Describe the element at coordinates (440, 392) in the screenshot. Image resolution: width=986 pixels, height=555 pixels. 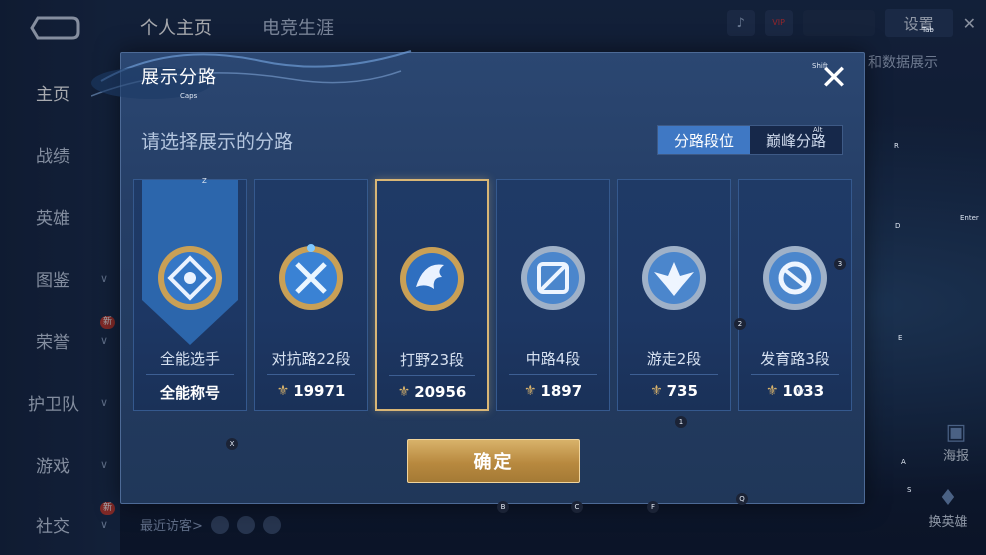
I see `lane-stat-value: 20956` at that location.